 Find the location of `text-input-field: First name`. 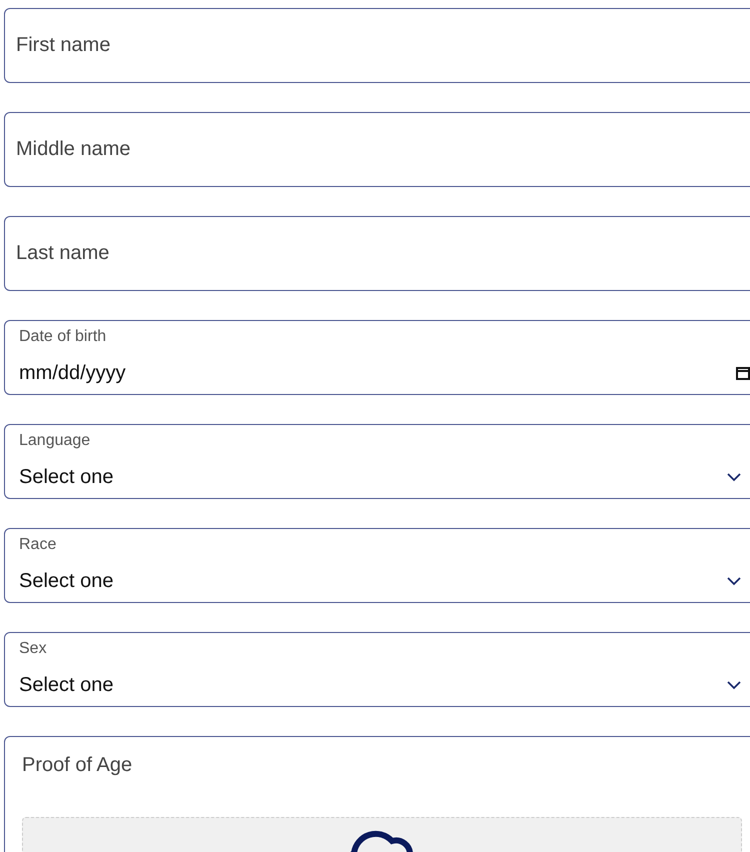

text-input-field: First name is located at coordinates (377, 45).